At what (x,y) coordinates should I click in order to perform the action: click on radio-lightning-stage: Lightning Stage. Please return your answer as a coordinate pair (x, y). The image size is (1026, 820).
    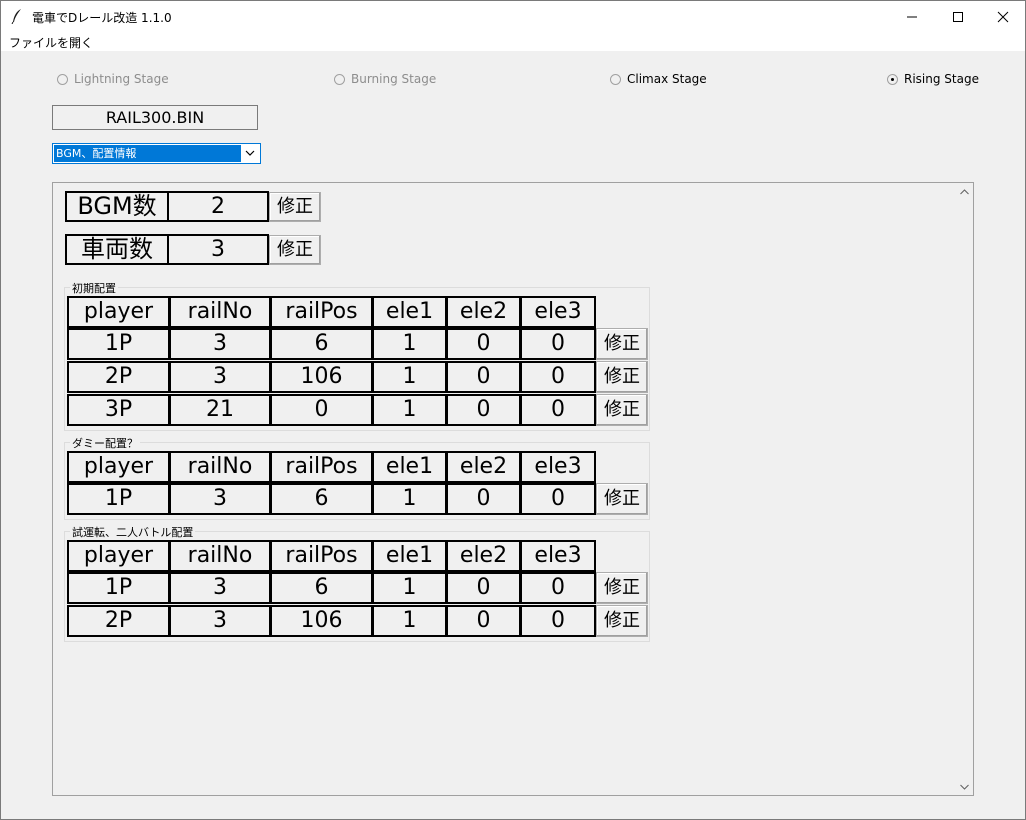
    Looking at the image, I should click on (113, 79).